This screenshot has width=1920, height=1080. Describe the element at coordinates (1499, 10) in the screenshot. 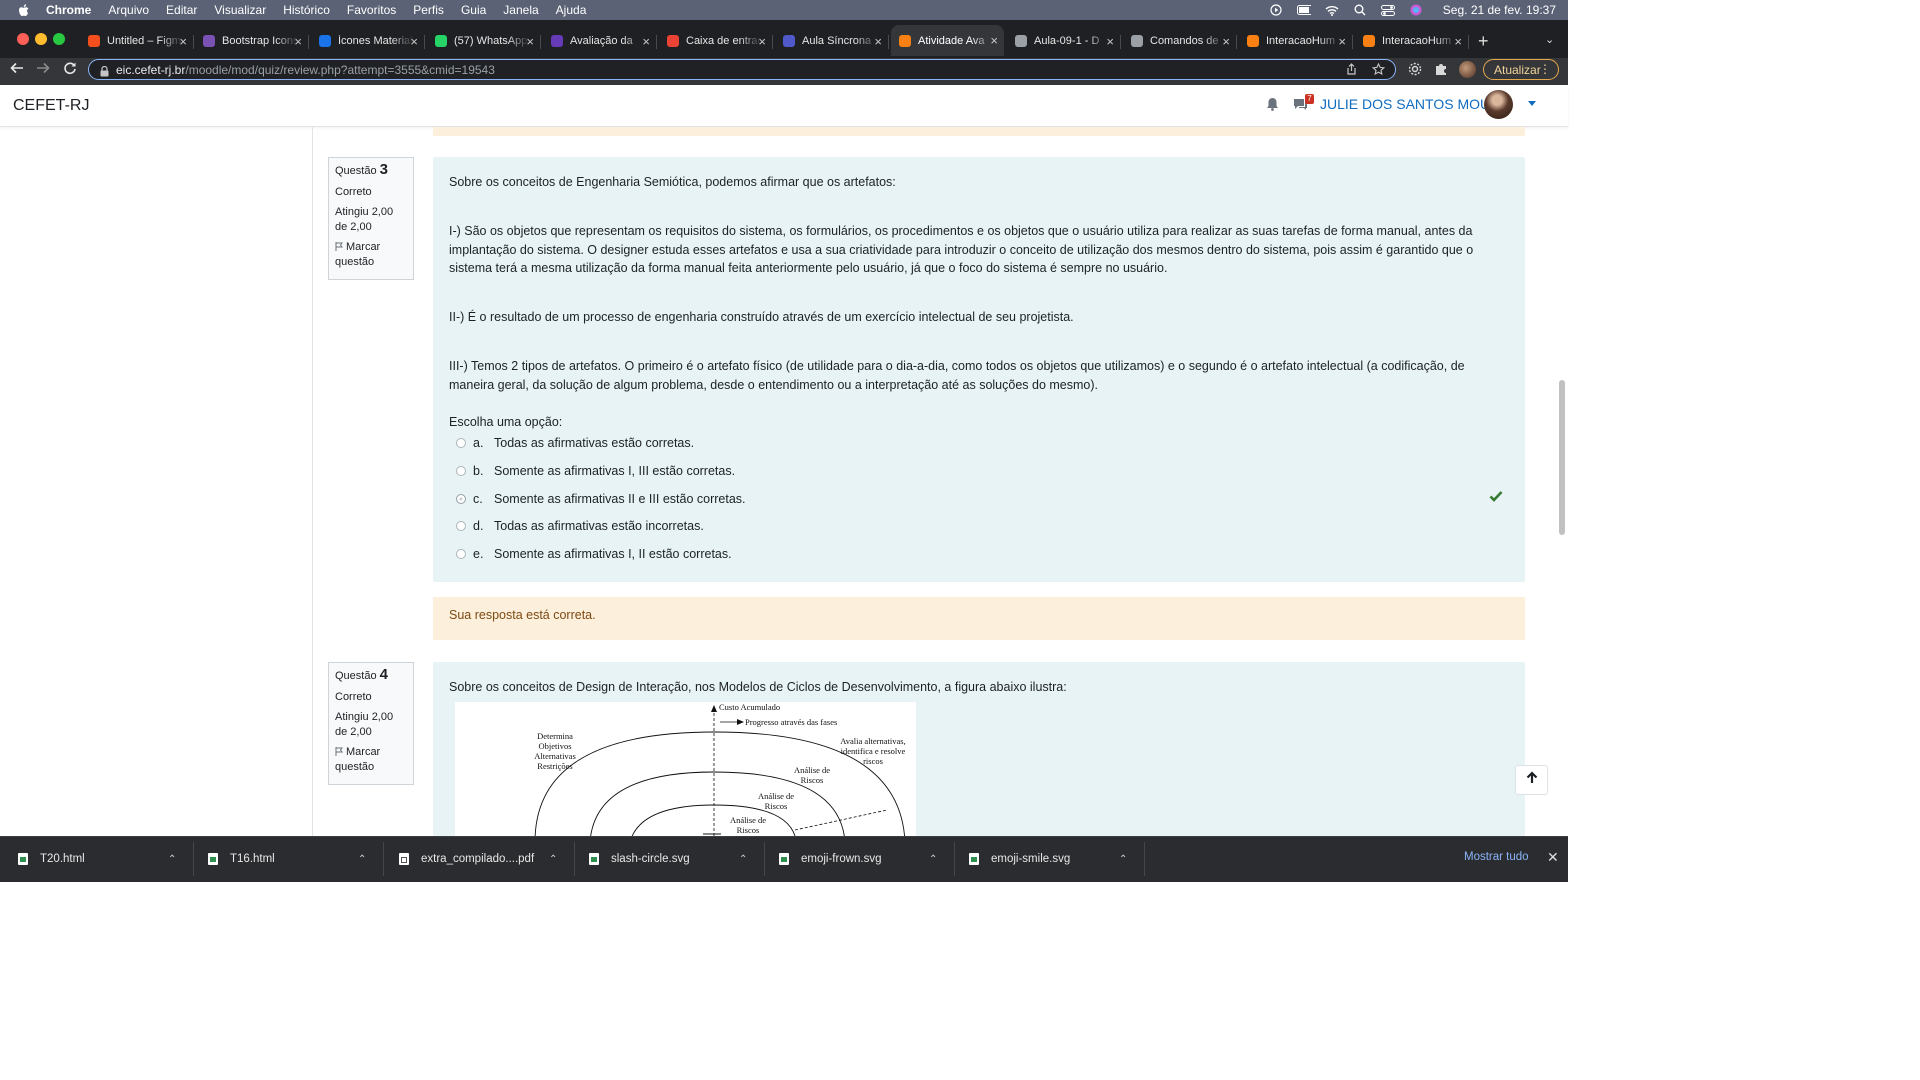

I see `menubar-clock: Seg. 21 de fev. 19:37` at that location.